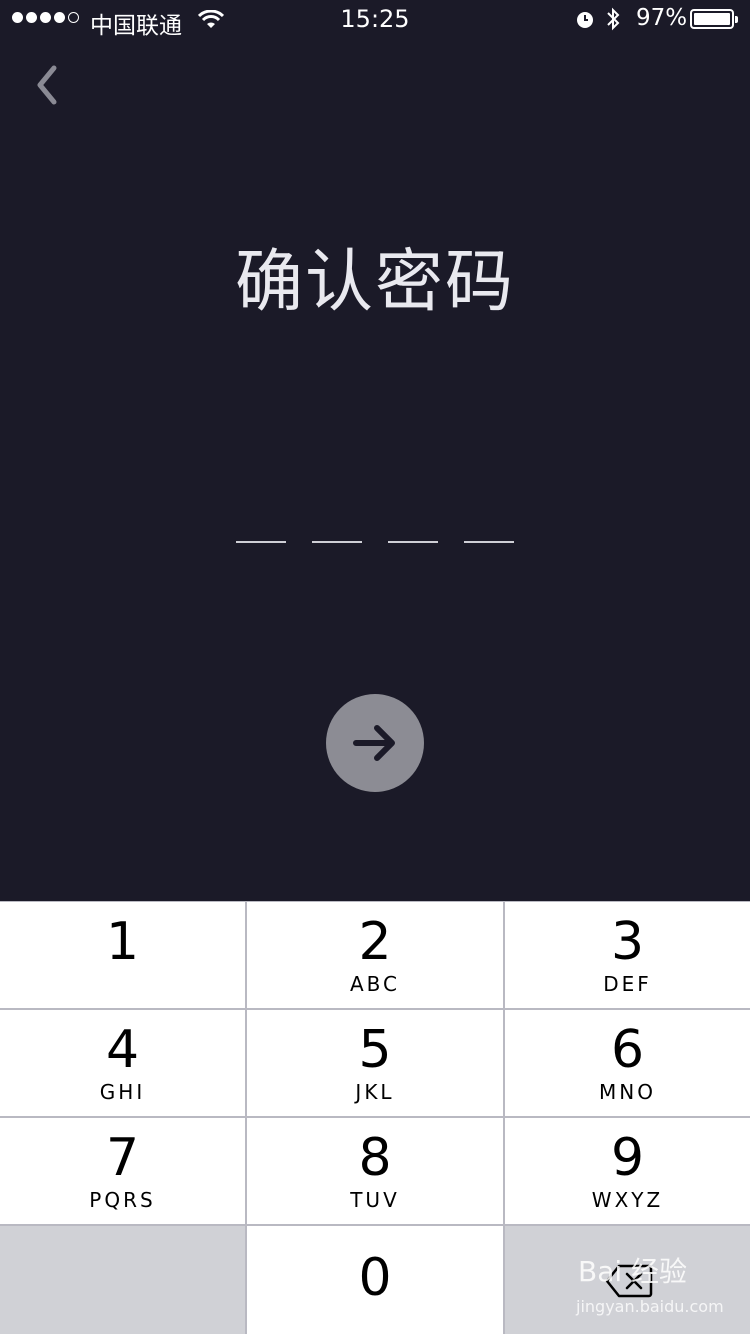 Image resolution: width=750 pixels, height=1334 pixels. I want to click on status-bar: 中国联通 15:25 97%, so click(375, 20).